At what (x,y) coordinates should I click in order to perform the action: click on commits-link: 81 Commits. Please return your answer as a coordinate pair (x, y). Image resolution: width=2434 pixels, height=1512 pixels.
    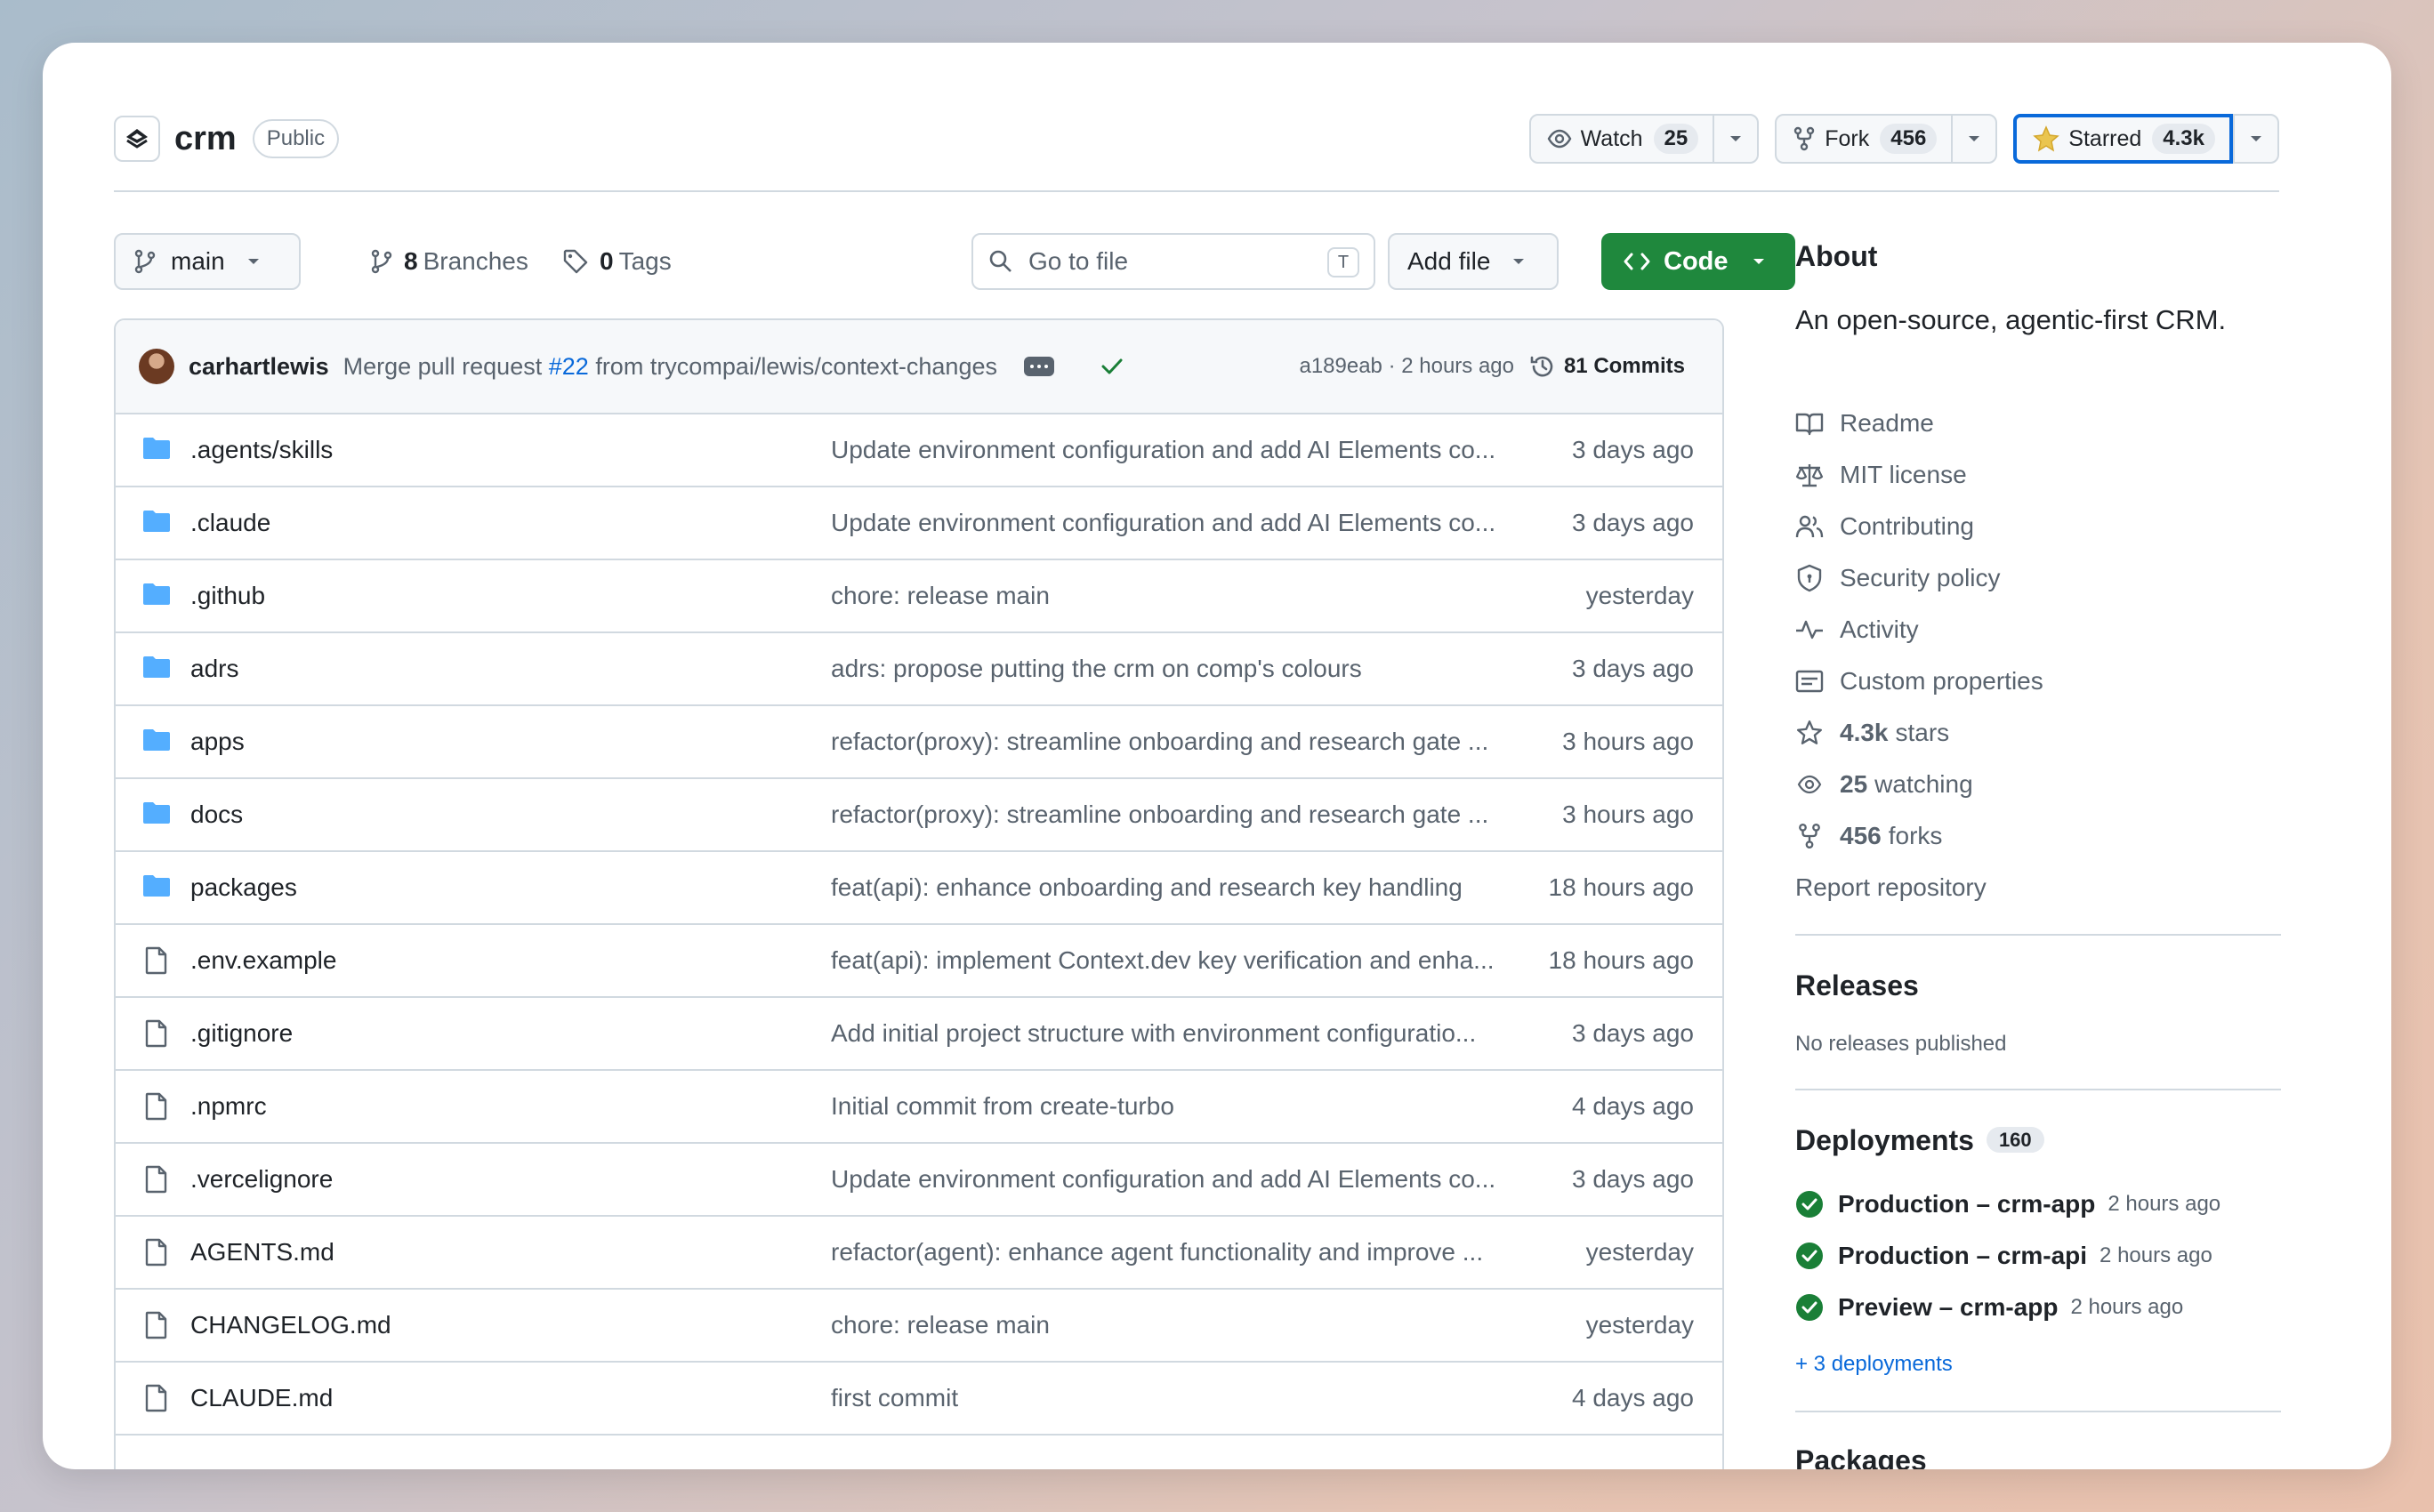
    Looking at the image, I should click on (1606, 366).